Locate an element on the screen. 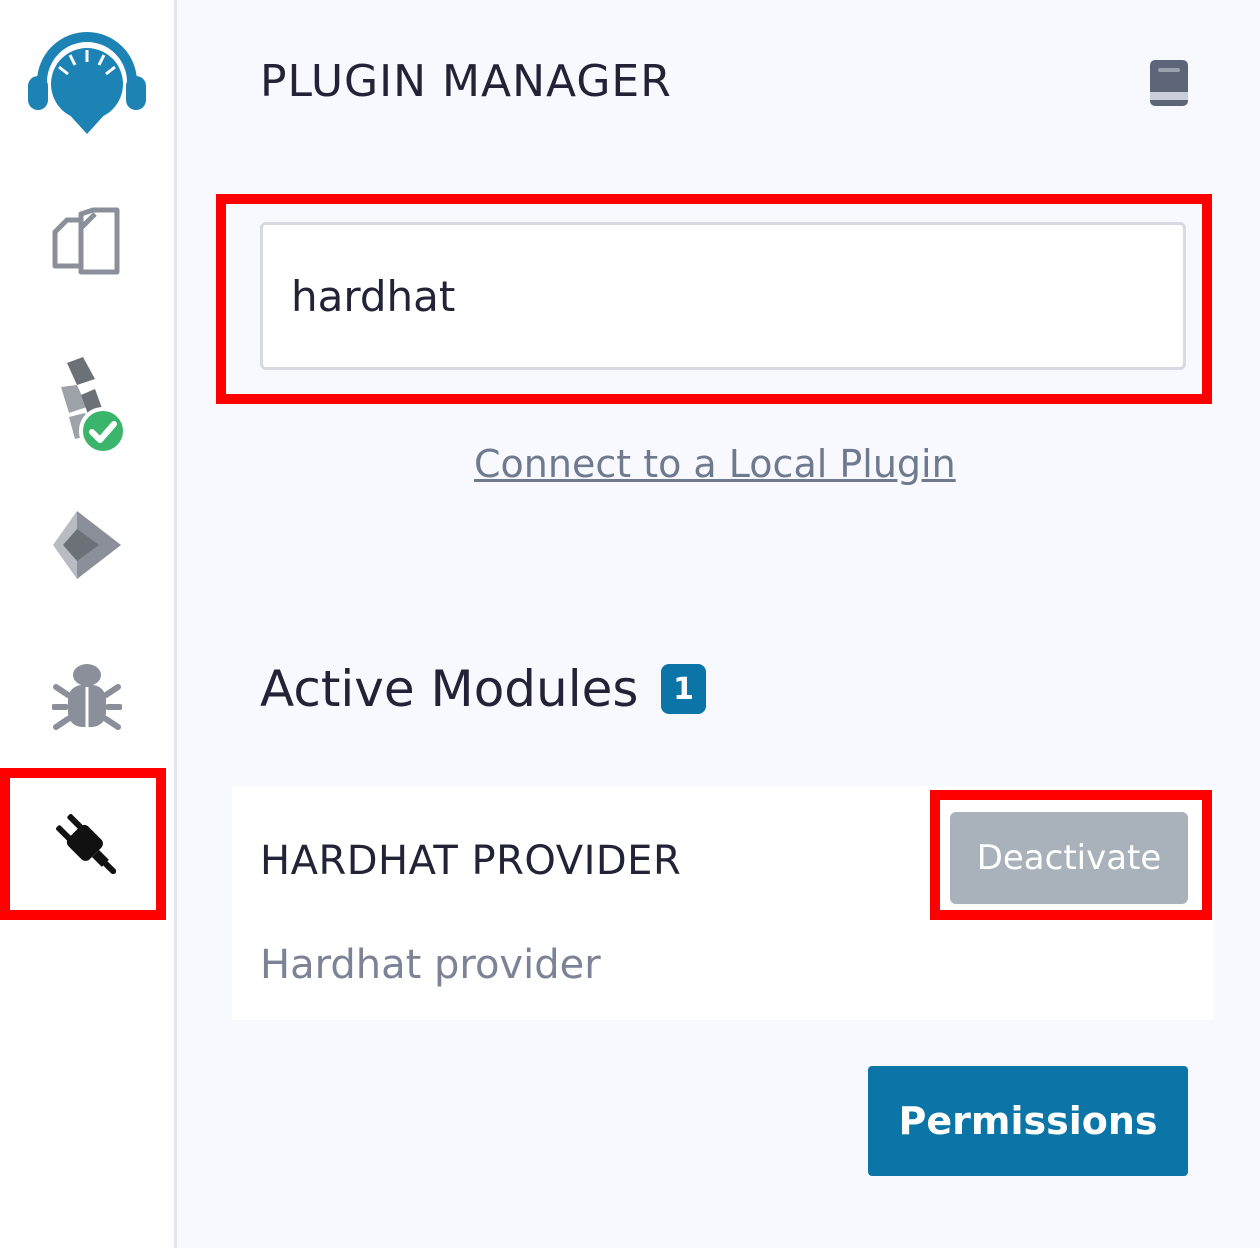 This screenshot has width=1260, height=1248. solidity-compiler-icon is located at coordinates (87, 405).